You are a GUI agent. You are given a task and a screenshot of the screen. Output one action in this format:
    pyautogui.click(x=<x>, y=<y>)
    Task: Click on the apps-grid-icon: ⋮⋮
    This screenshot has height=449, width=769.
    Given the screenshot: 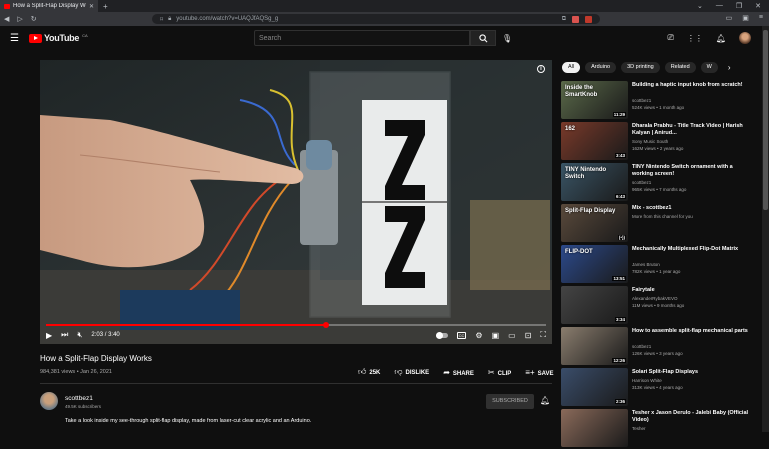 What is the action you would take?
    pyautogui.click(x=695, y=38)
    